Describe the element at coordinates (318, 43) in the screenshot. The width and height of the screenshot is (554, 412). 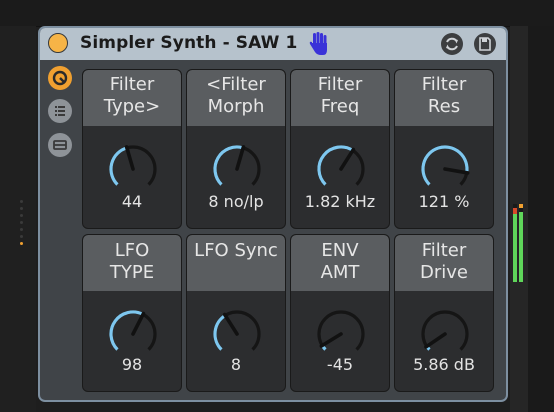
I see `hand-icon` at that location.